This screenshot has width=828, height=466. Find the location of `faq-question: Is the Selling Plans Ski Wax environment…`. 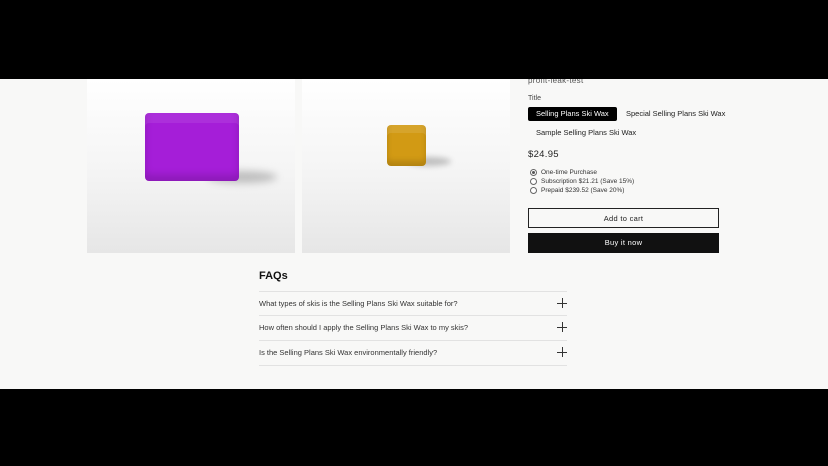

faq-question: Is the Selling Plans Ski Wax environment… is located at coordinates (348, 352).